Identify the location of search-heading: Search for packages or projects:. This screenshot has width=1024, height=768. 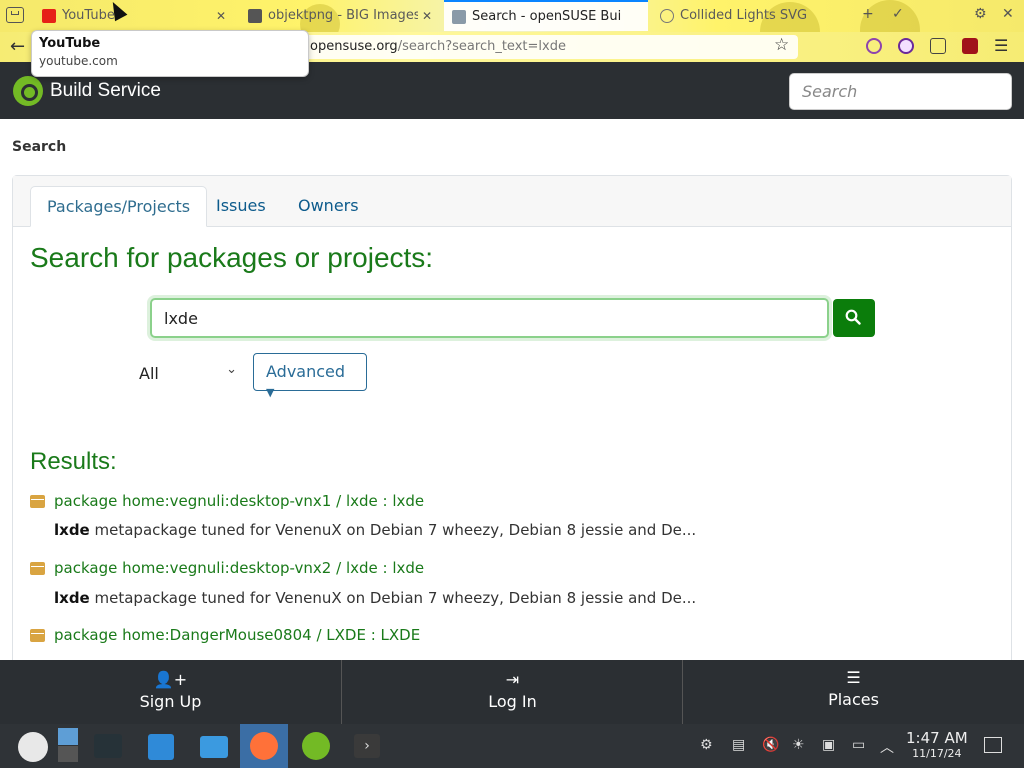
(232, 257).